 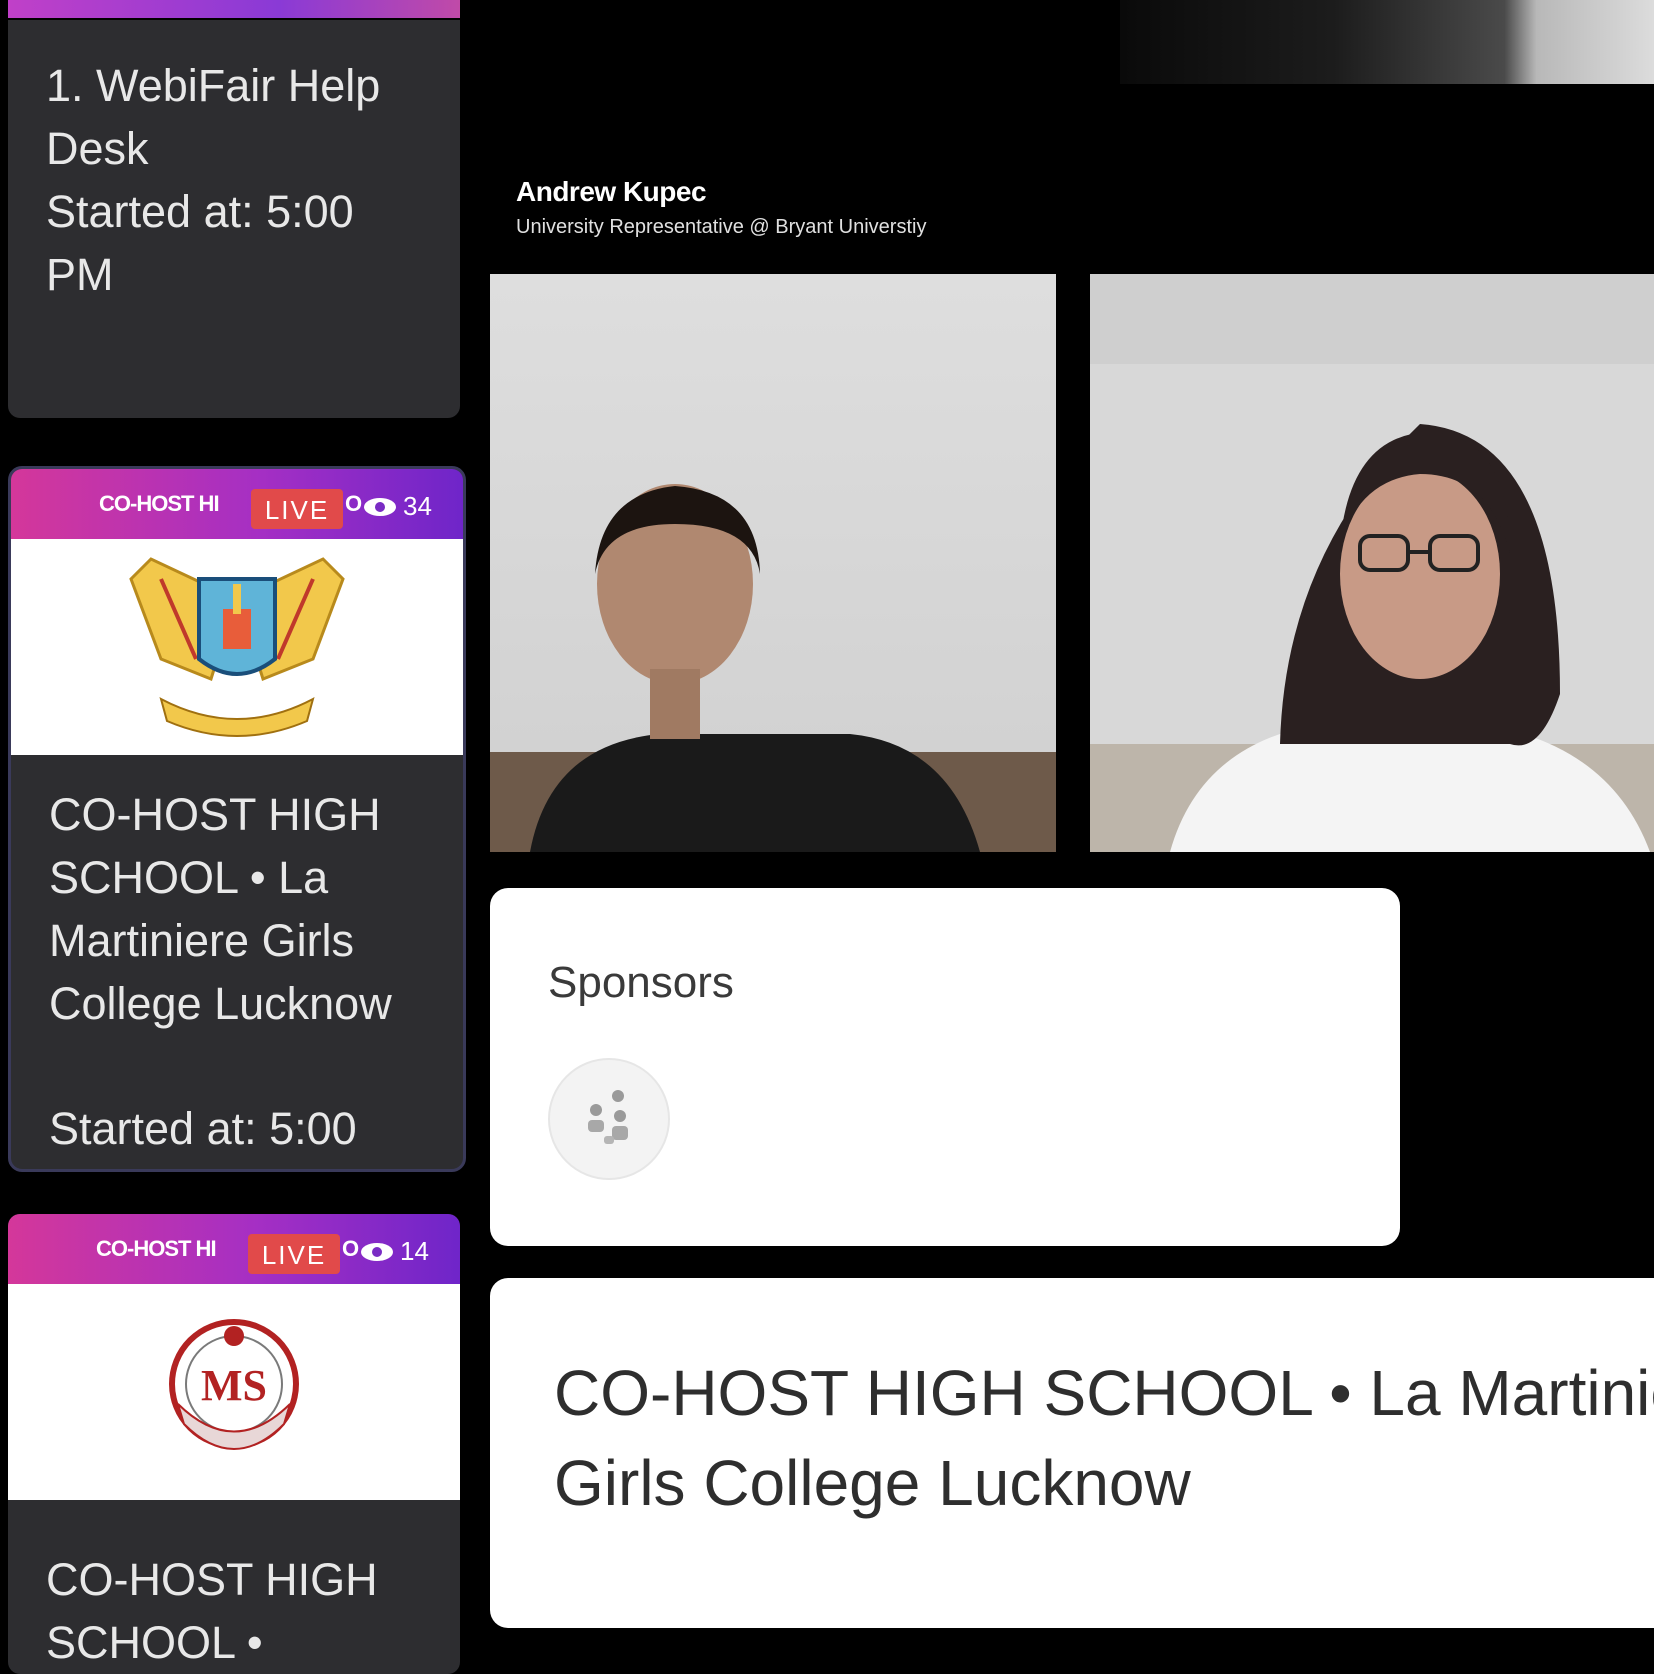 I want to click on emblem-initials: MS, so click(x=234, y=1385).